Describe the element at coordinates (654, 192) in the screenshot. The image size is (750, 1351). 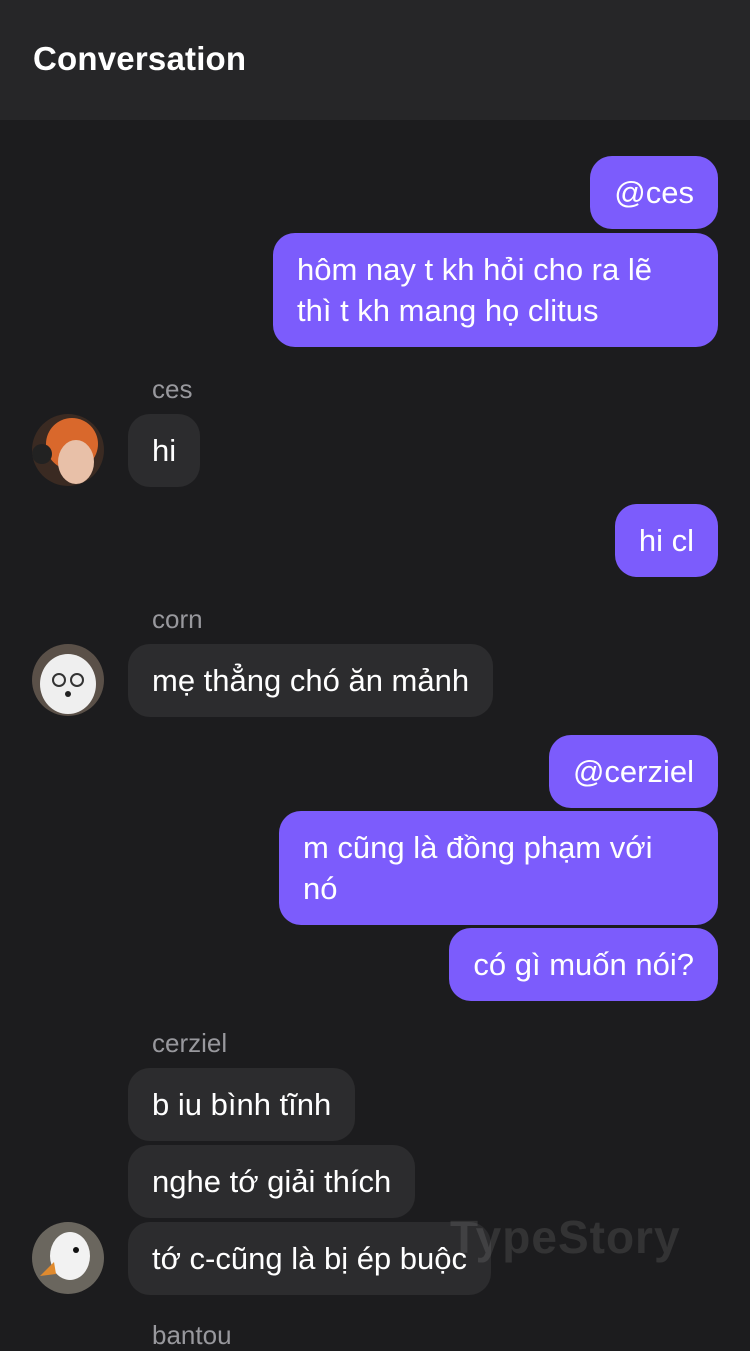
I see `message-bubble-outgoing: @ces` at that location.